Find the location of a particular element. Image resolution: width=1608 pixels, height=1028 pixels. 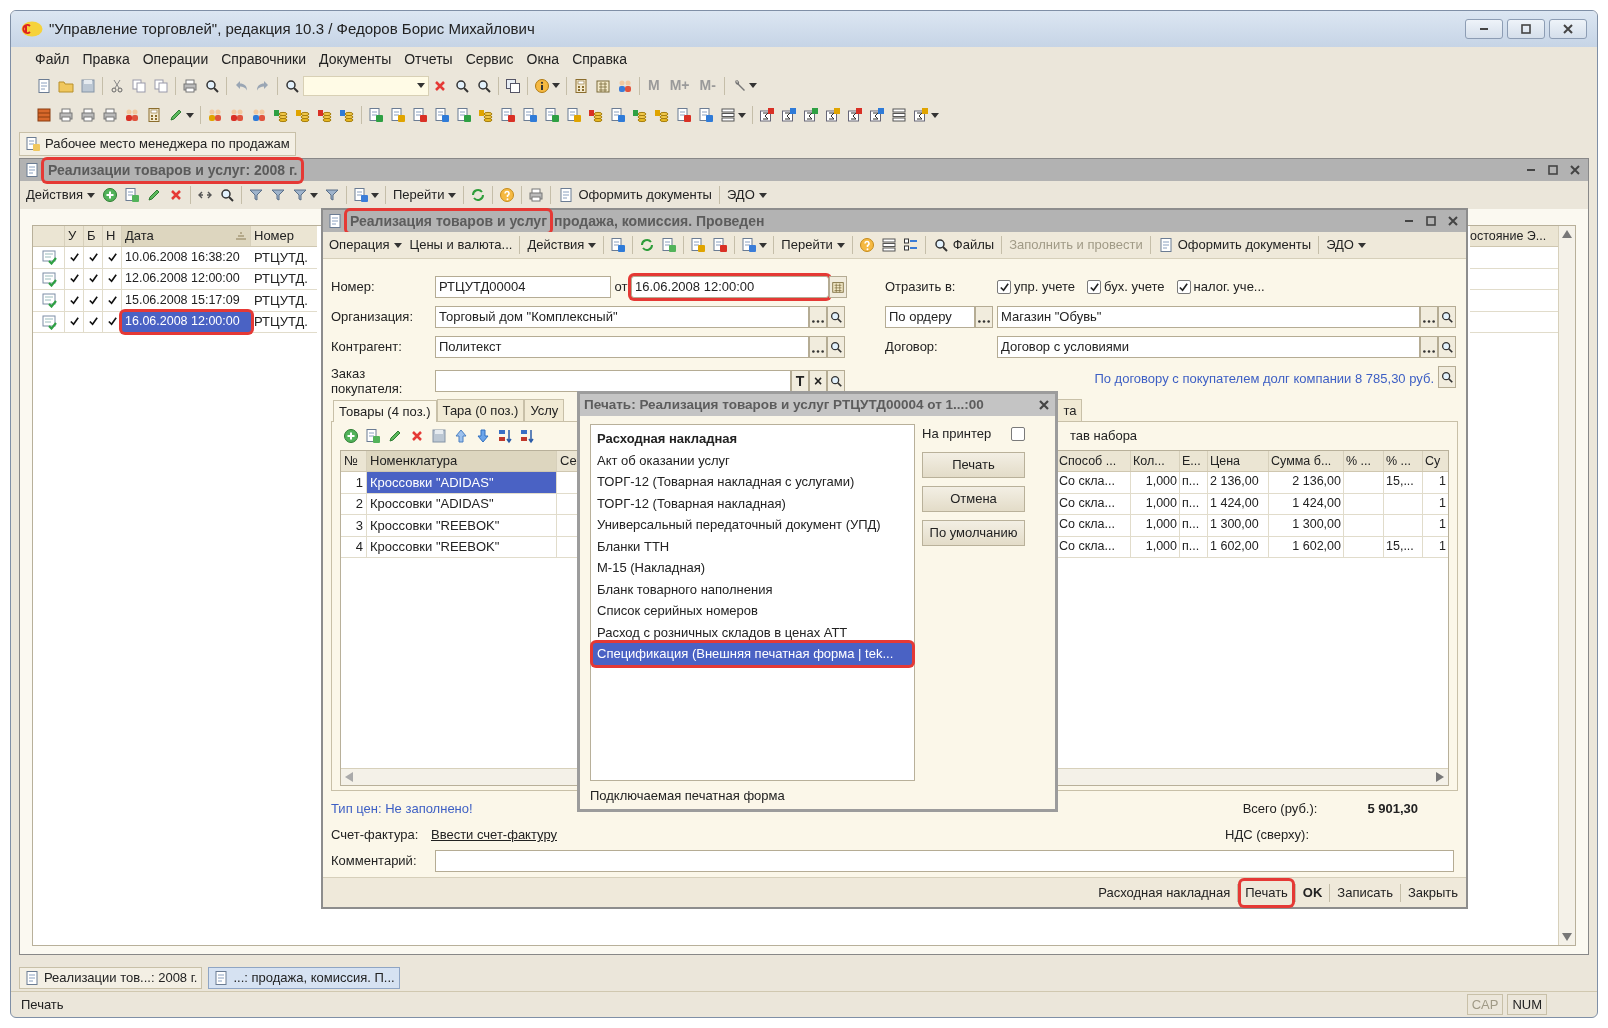

table-cell-text: 12.06.2008 12:00:00 is located at coordinates (182, 279).